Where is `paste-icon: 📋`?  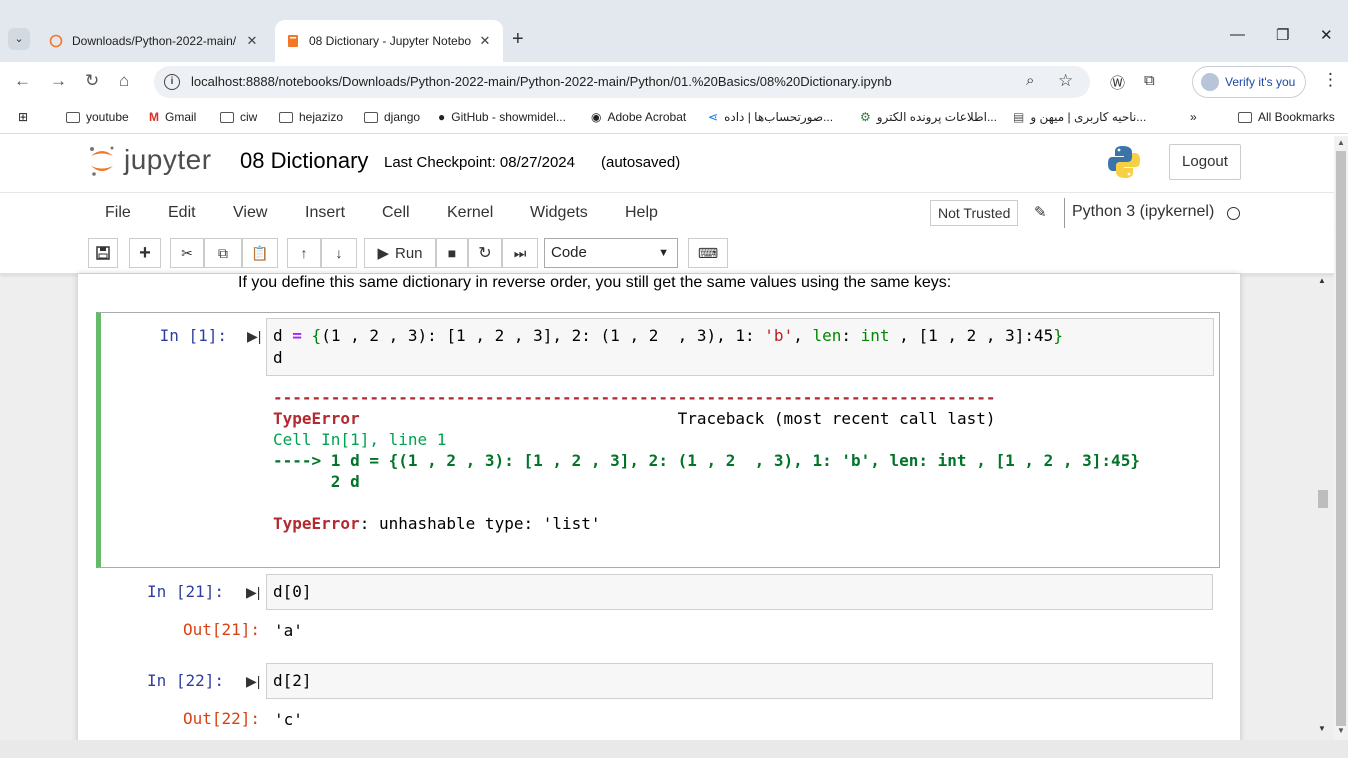
paste-icon: 📋 is located at coordinates (260, 253).